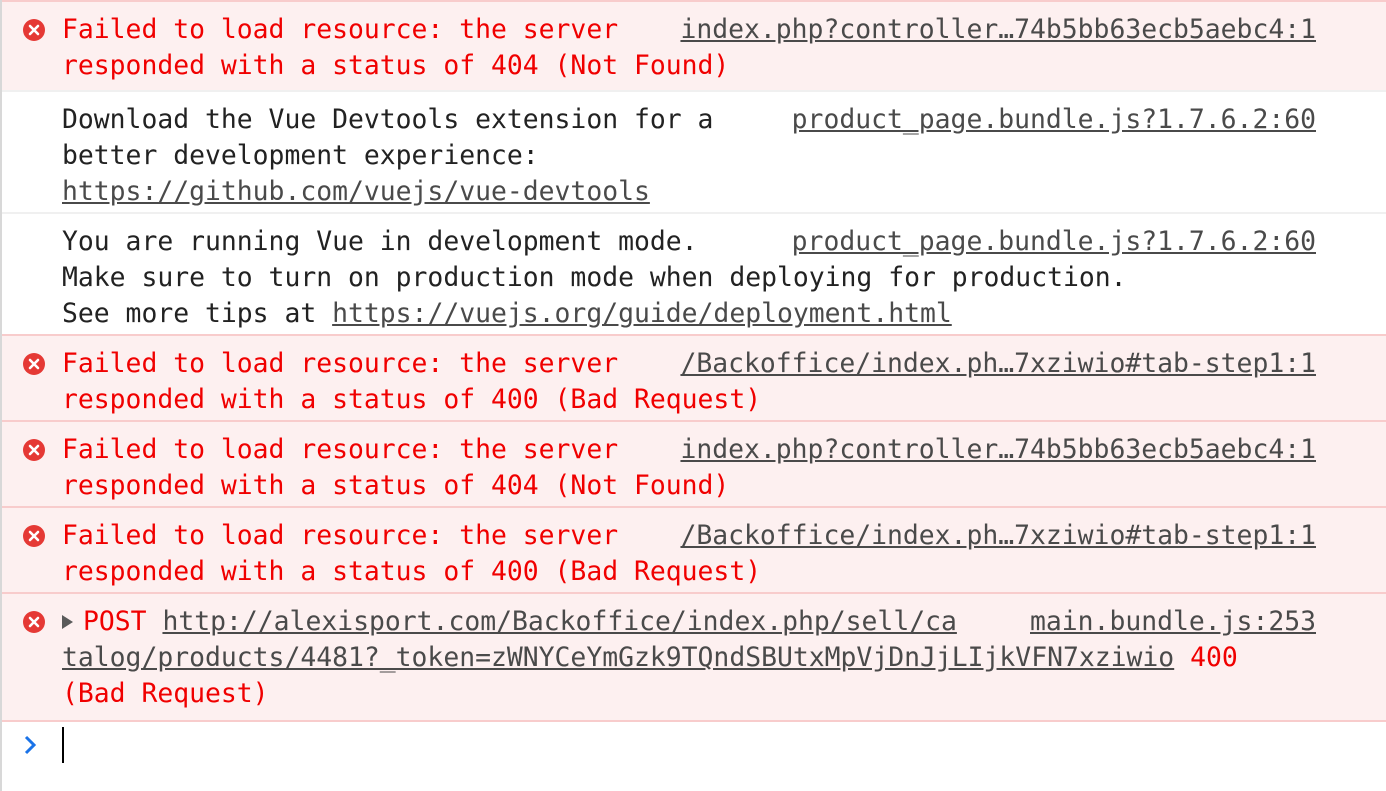 The image size is (1386, 791). I want to click on message-source-link: main.bundle.js:253, so click(1173, 622).